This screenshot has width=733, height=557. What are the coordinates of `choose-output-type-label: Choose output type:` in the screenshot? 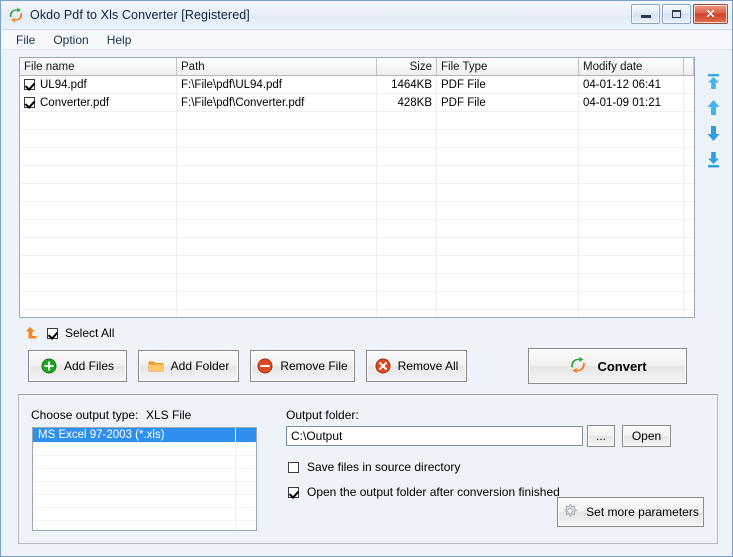 It's located at (85, 415).